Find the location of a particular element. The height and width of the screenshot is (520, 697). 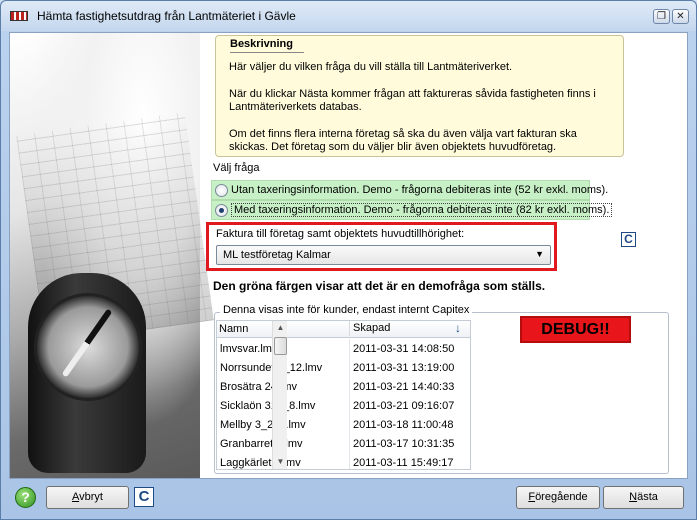

cancel-label: vbryt is located at coordinates (91, 497).